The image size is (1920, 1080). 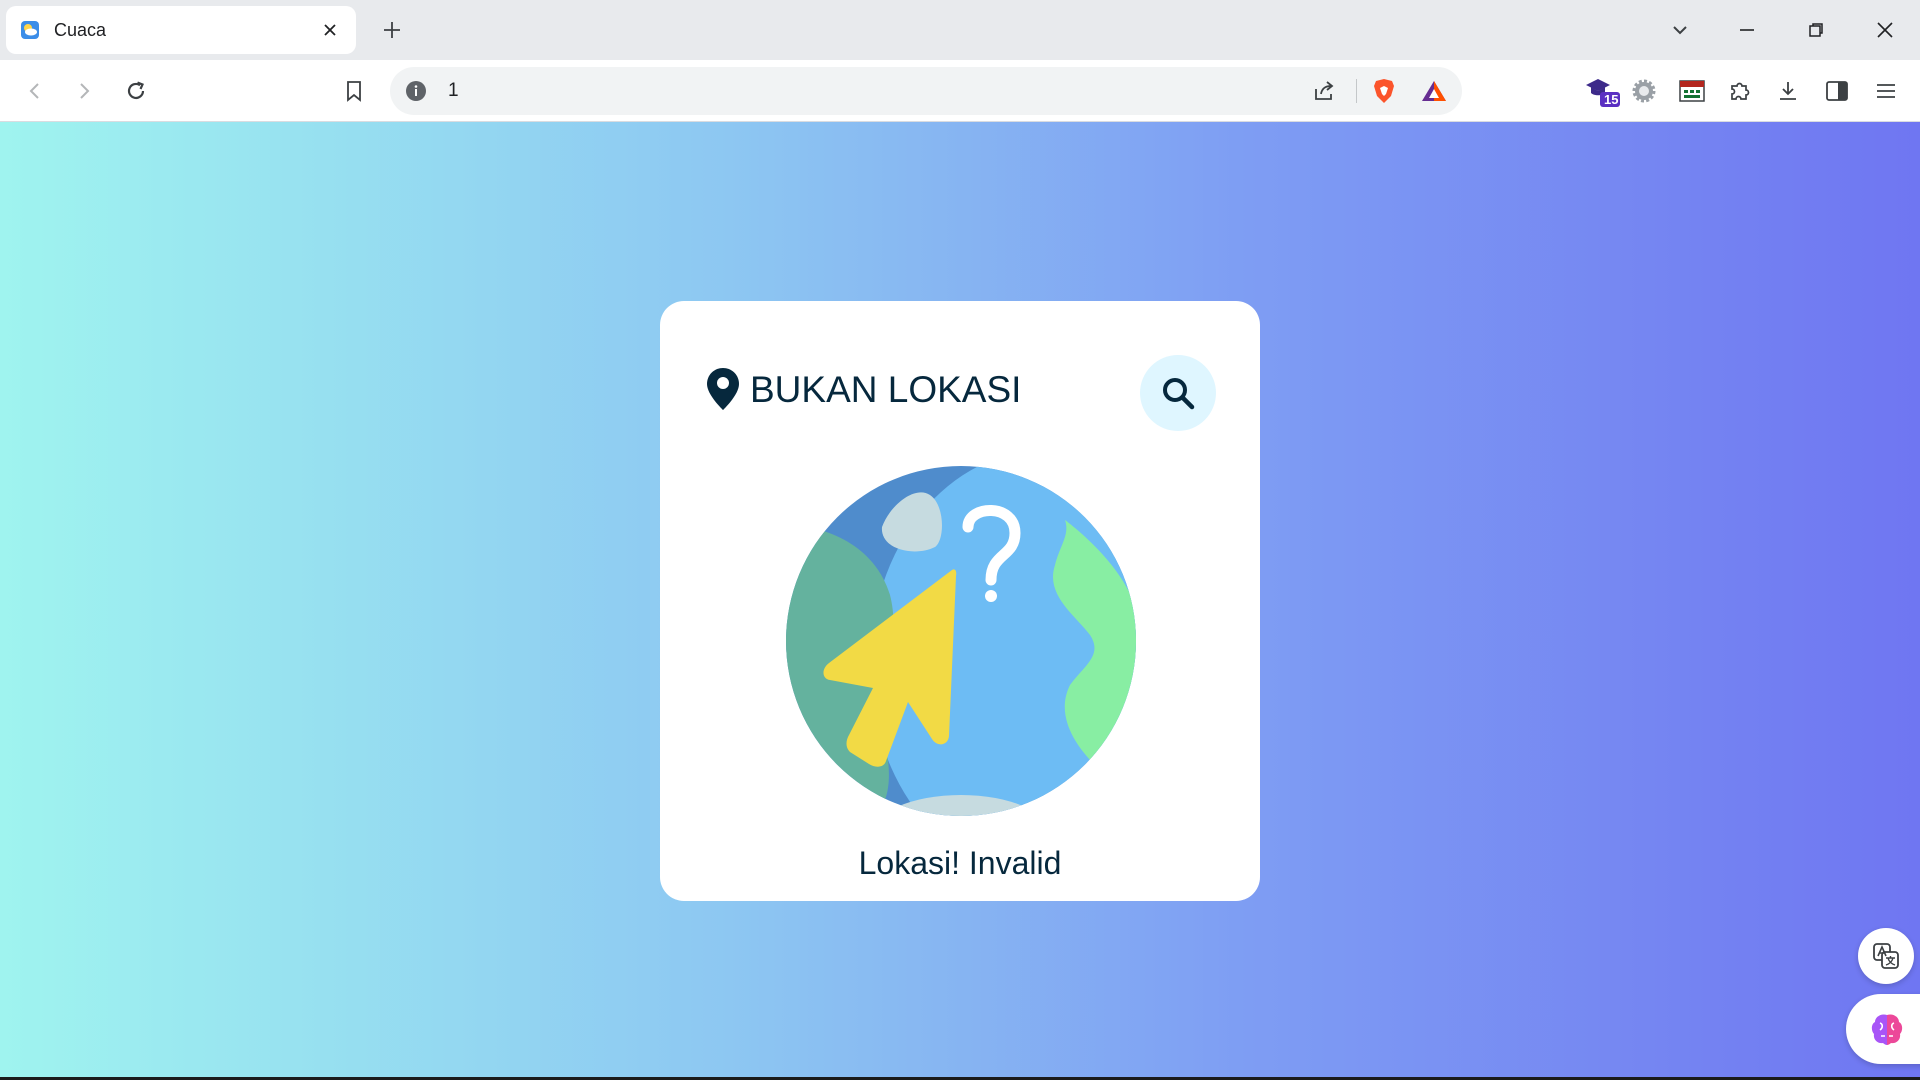 What do you see at coordinates (1887, 1029) in the screenshot?
I see `brain-icon` at bounding box center [1887, 1029].